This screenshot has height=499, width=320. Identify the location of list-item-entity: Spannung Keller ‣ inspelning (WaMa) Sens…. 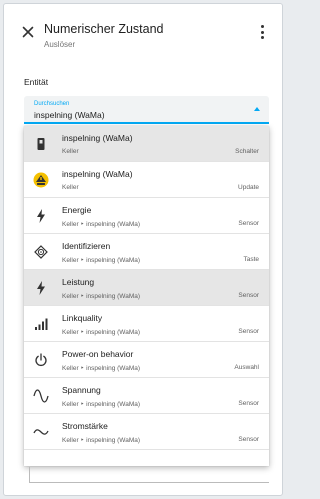
(146, 396).